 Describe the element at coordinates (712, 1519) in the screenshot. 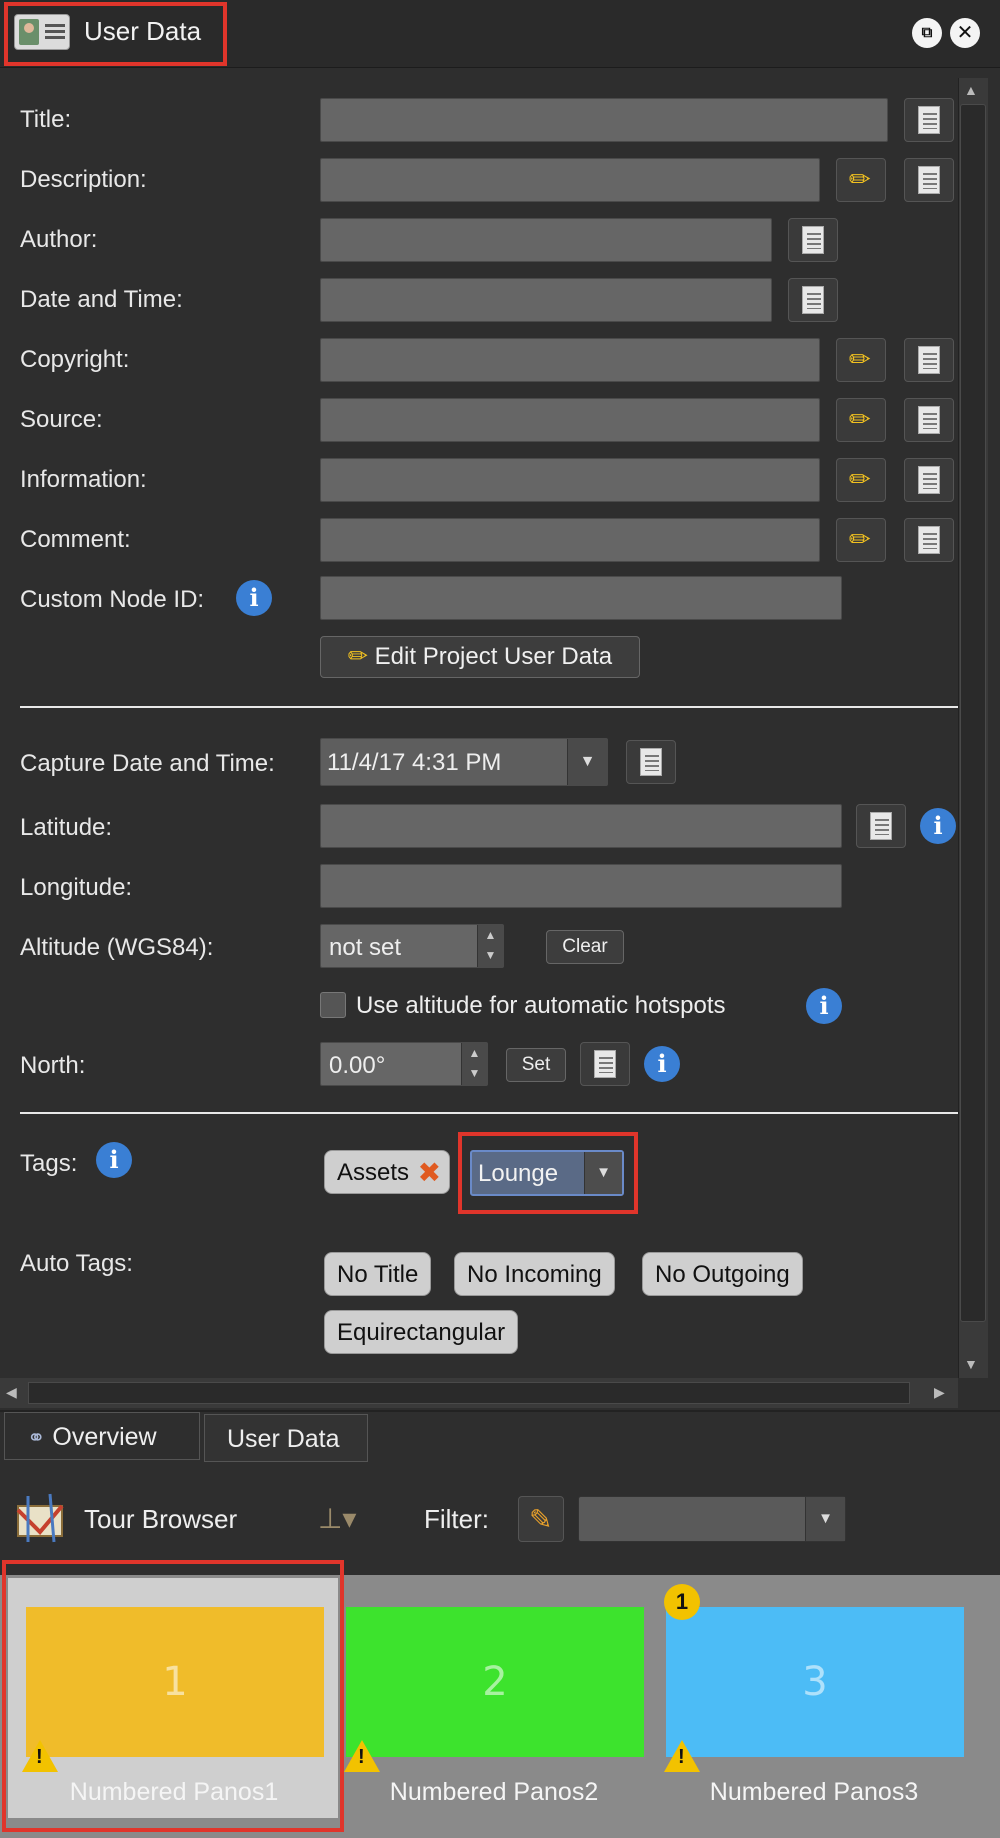

I see `filter-combo: ▼` at that location.